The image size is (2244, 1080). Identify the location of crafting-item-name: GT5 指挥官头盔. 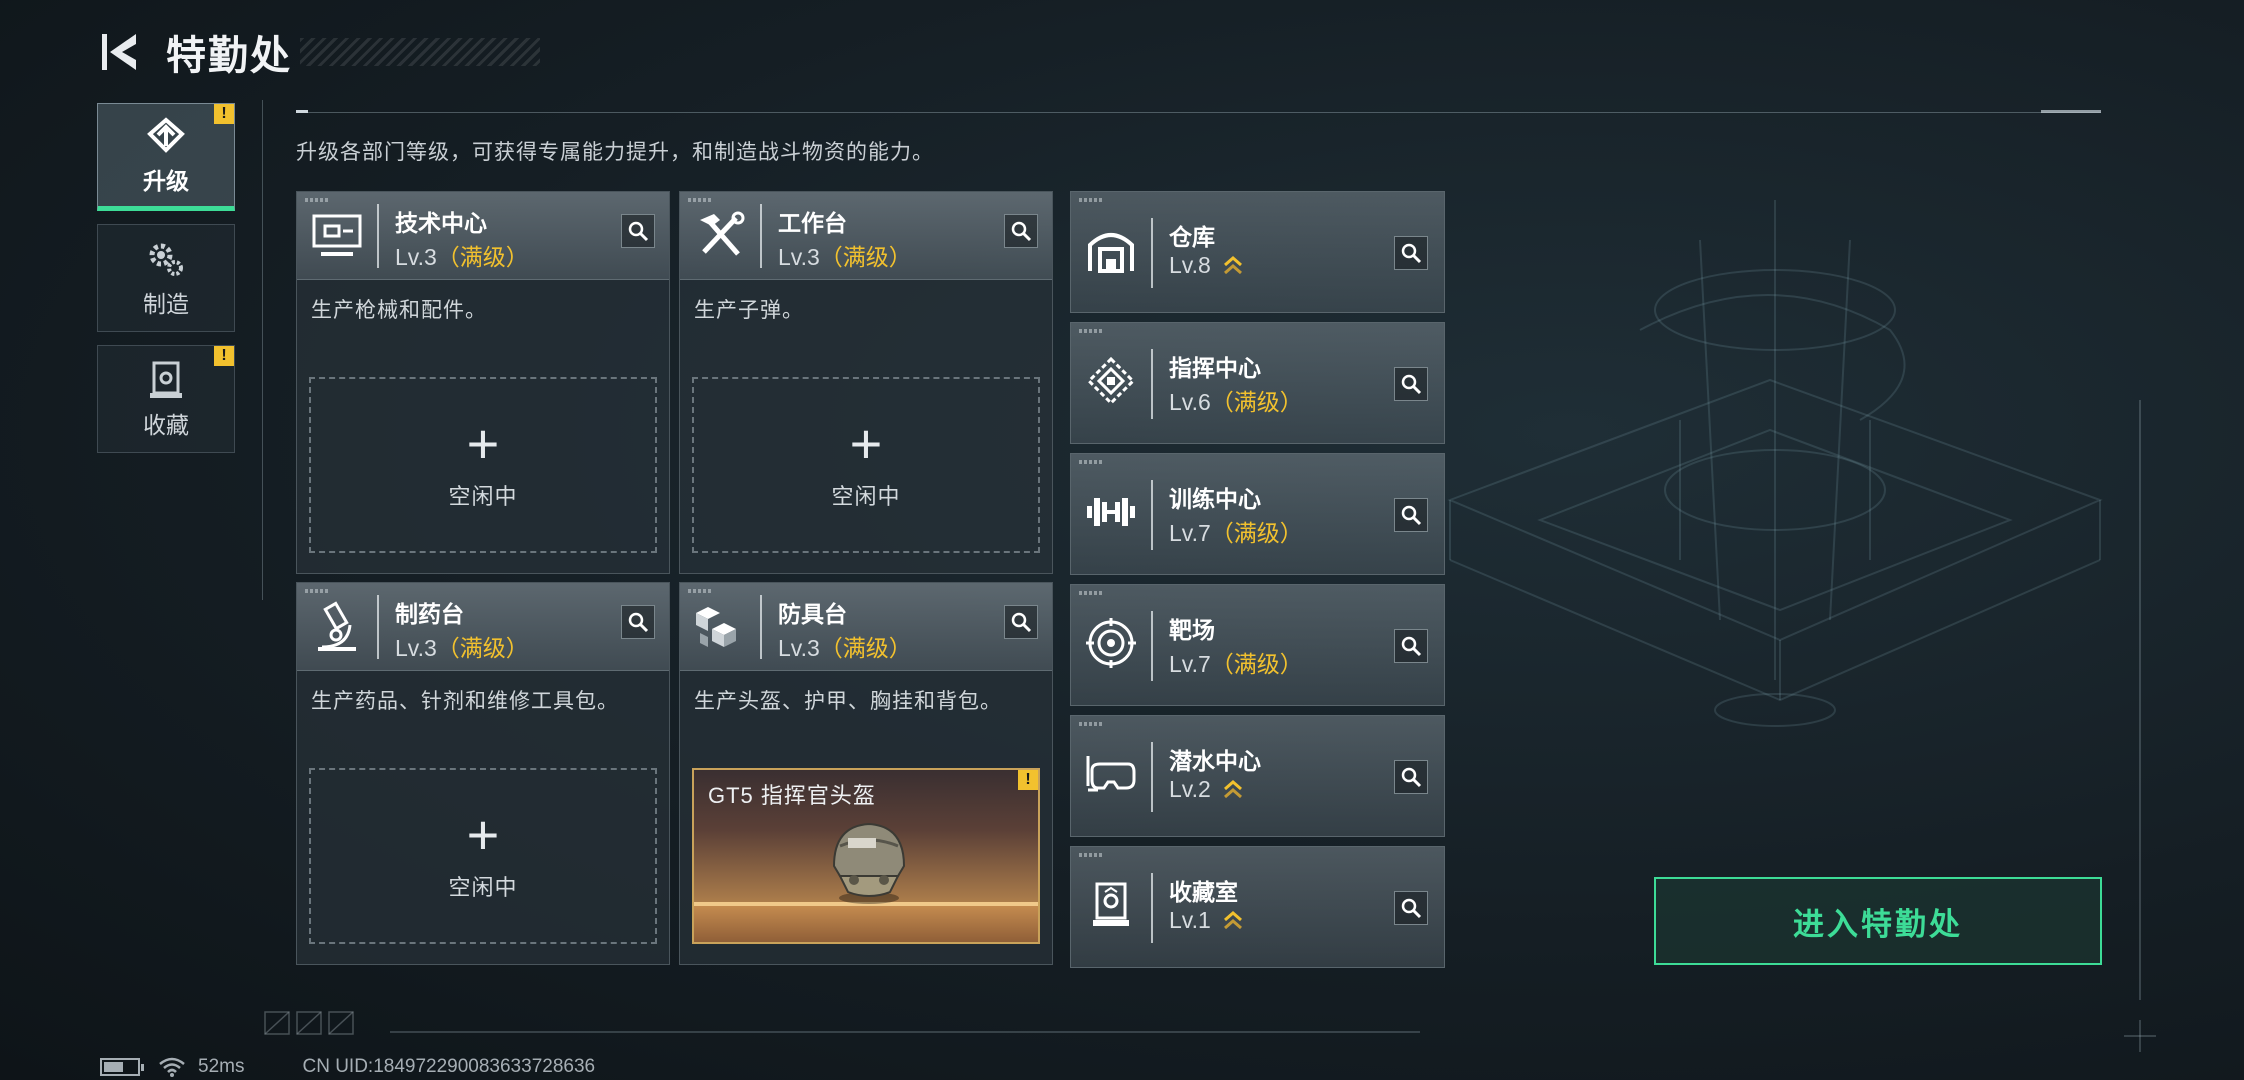
(792, 795).